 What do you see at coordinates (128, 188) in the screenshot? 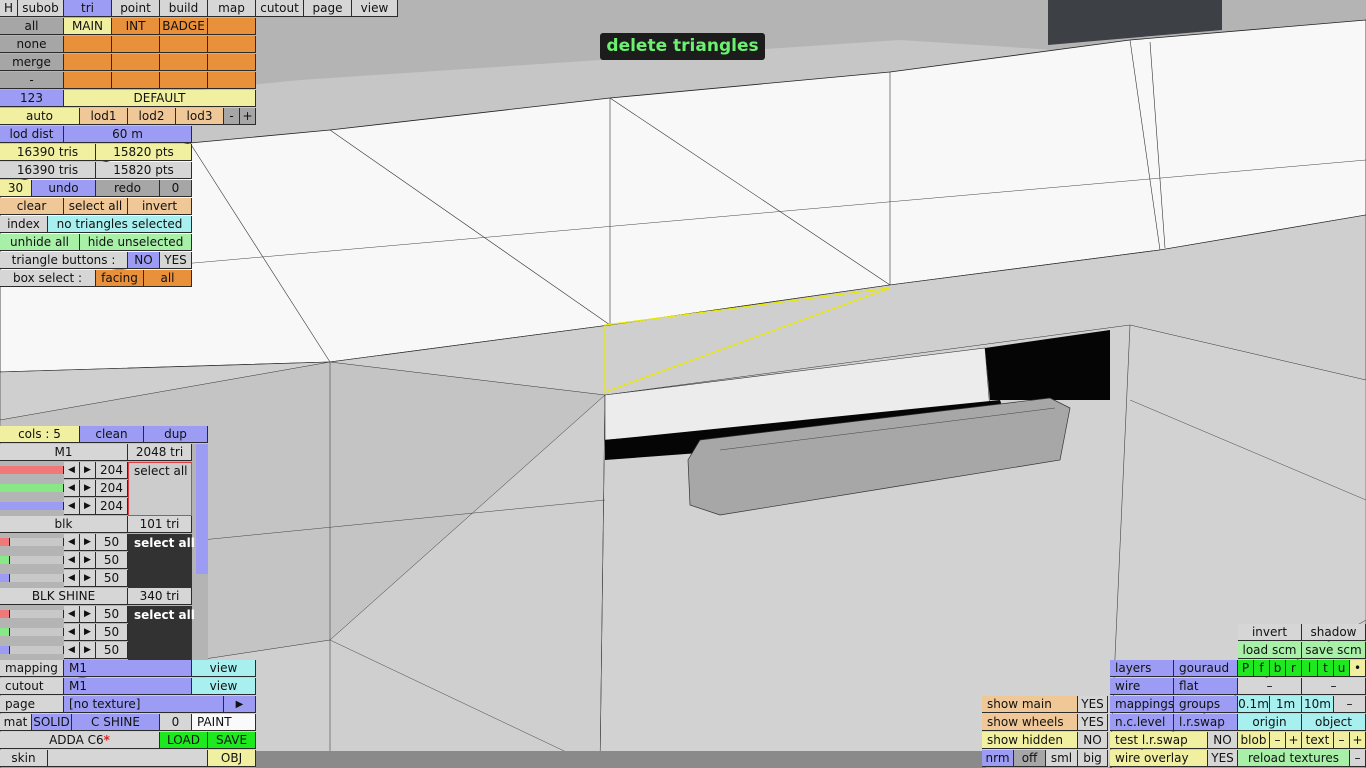
I see `redo-button: redo` at bounding box center [128, 188].